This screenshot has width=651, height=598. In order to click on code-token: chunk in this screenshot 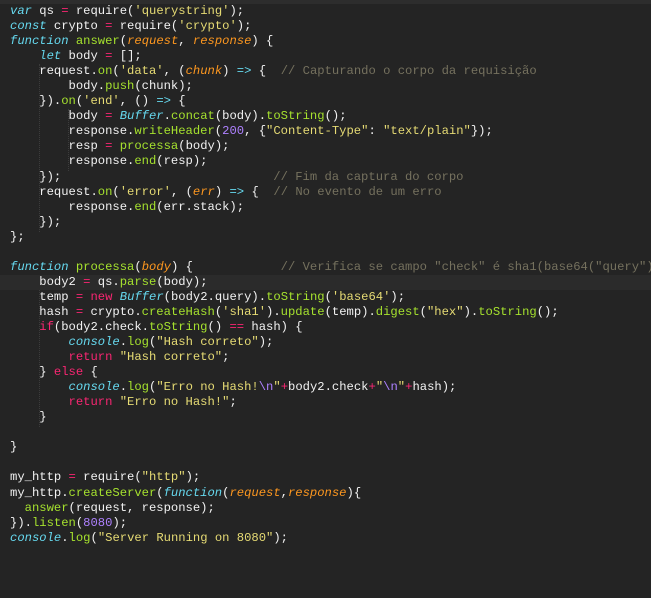, I will do `click(204, 71)`.